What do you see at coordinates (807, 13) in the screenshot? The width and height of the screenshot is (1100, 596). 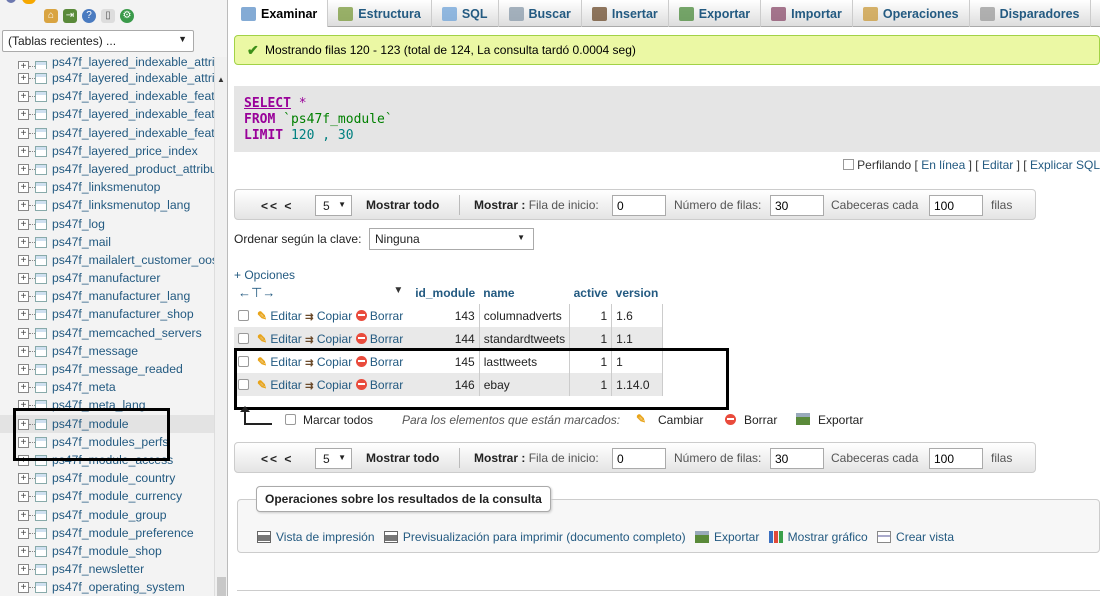 I see `tab-importar: Importar` at bounding box center [807, 13].